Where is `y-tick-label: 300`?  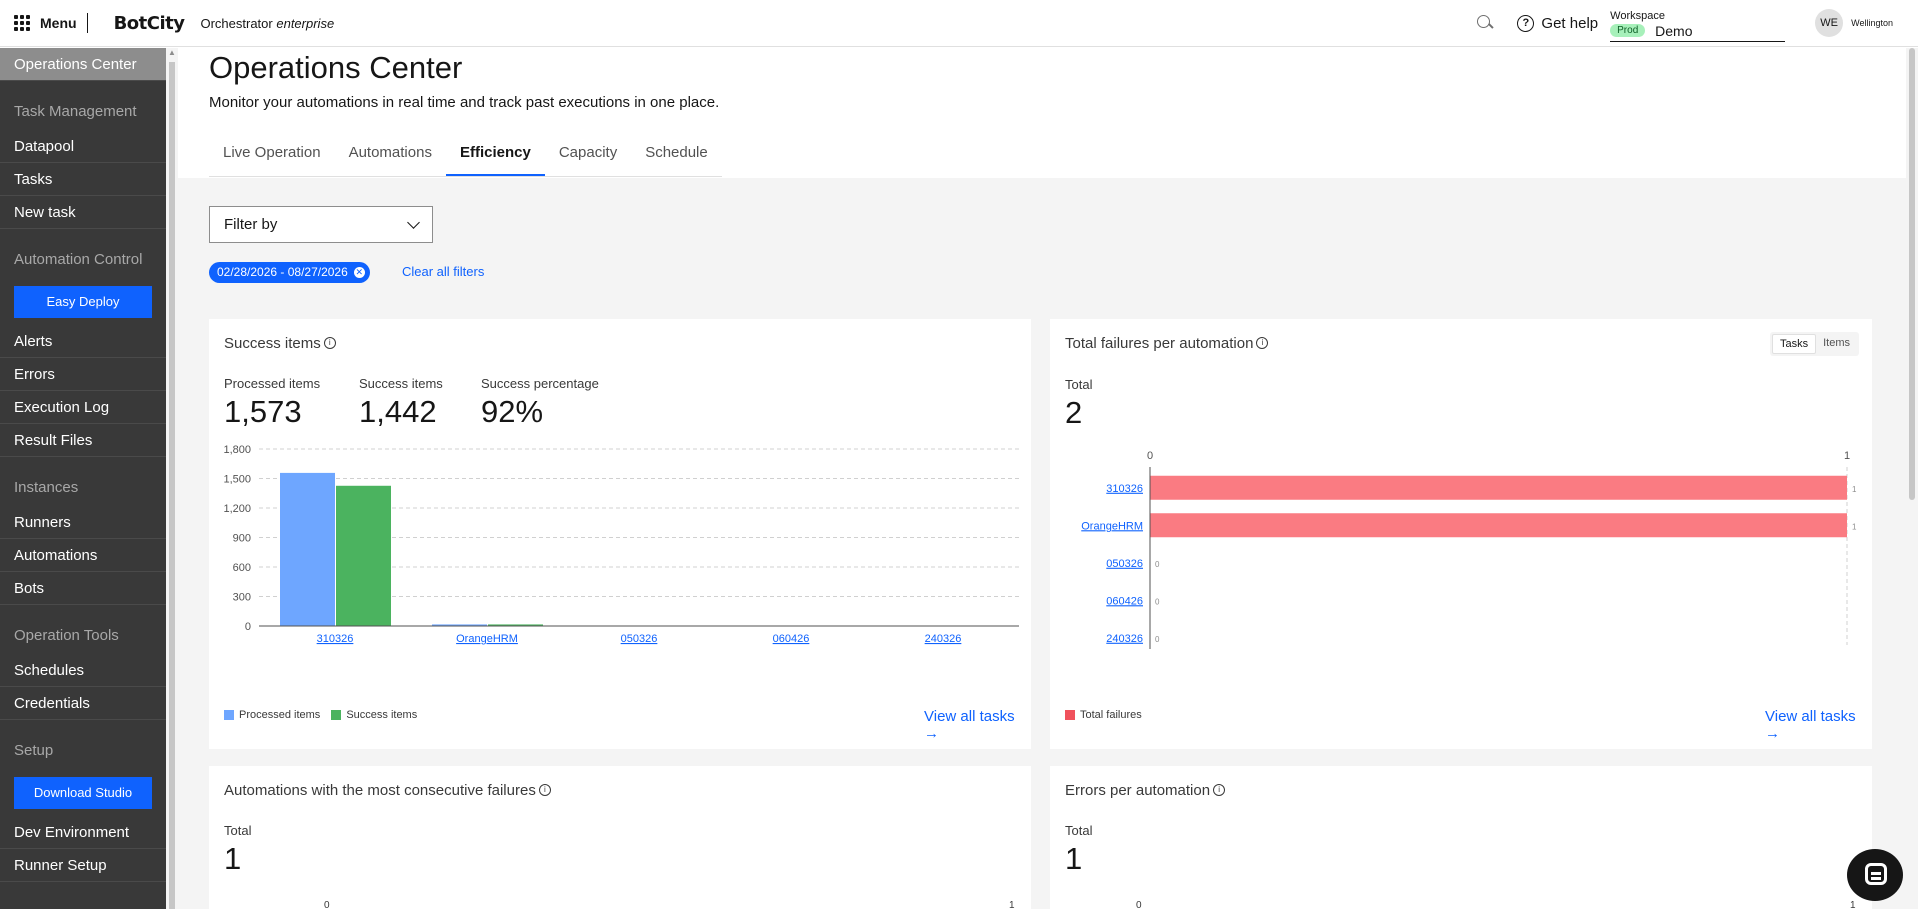 y-tick-label: 300 is located at coordinates (242, 598).